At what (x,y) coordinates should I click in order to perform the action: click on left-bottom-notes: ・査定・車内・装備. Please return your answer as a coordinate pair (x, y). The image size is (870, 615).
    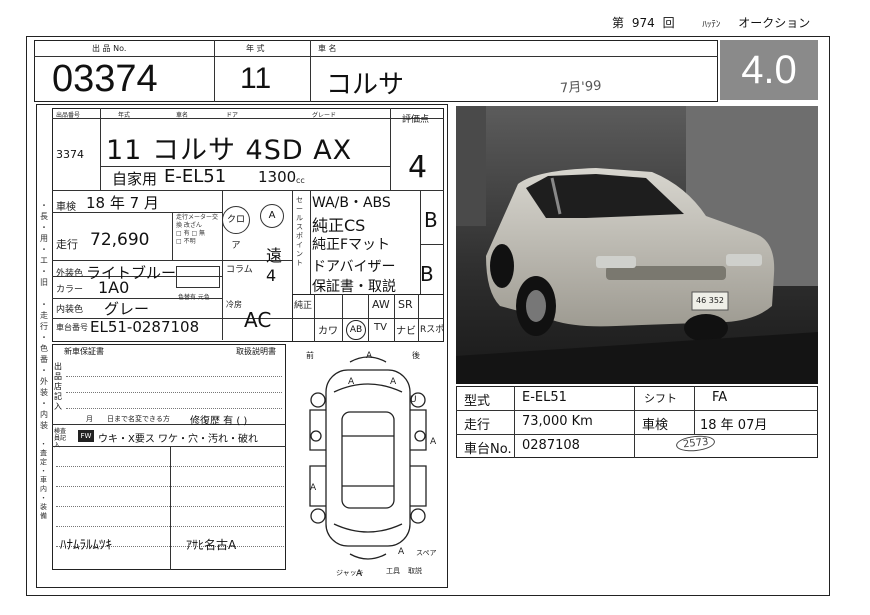
    Looking at the image, I should click on (43, 480).